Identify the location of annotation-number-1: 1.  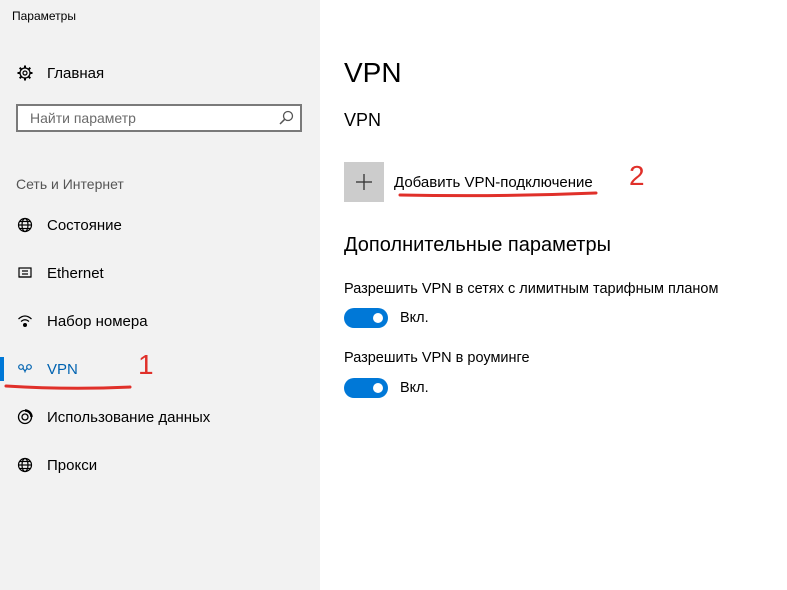
(146, 364).